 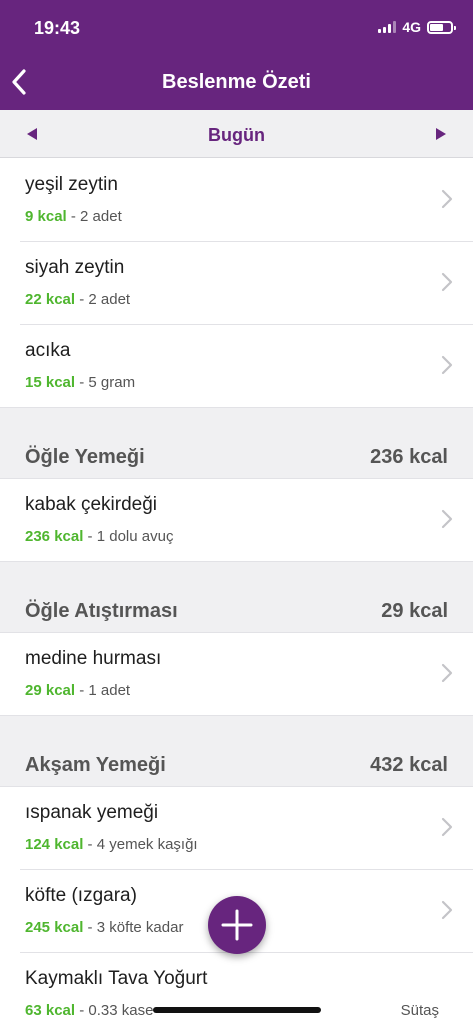 I want to click on food-portion: - 4 yemek kaşığı, so click(x=140, y=844).